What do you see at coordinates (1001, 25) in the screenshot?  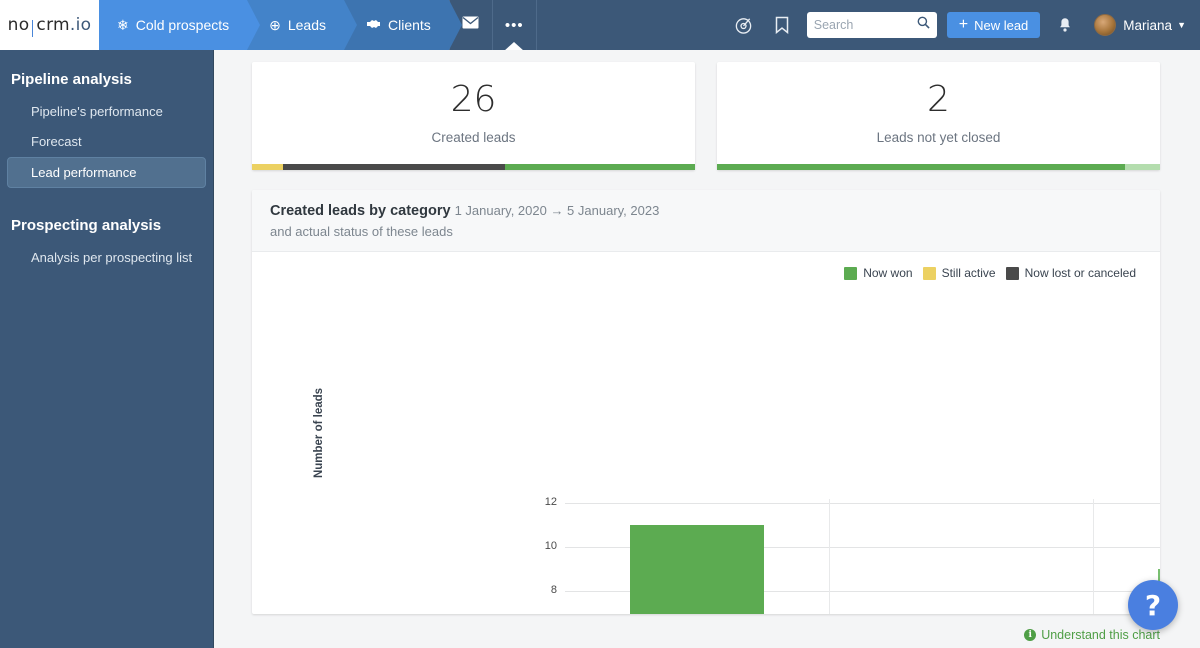 I see `new-lead-label: New lead` at bounding box center [1001, 25].